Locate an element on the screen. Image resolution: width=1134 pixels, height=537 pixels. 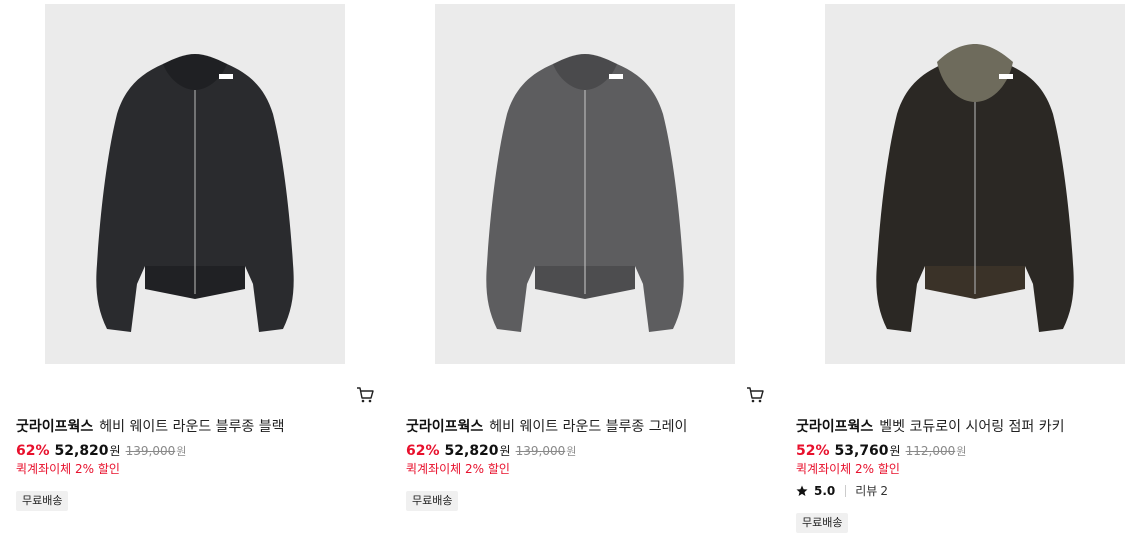
review-label: 리뷰 is located at coordinates (866, 491).